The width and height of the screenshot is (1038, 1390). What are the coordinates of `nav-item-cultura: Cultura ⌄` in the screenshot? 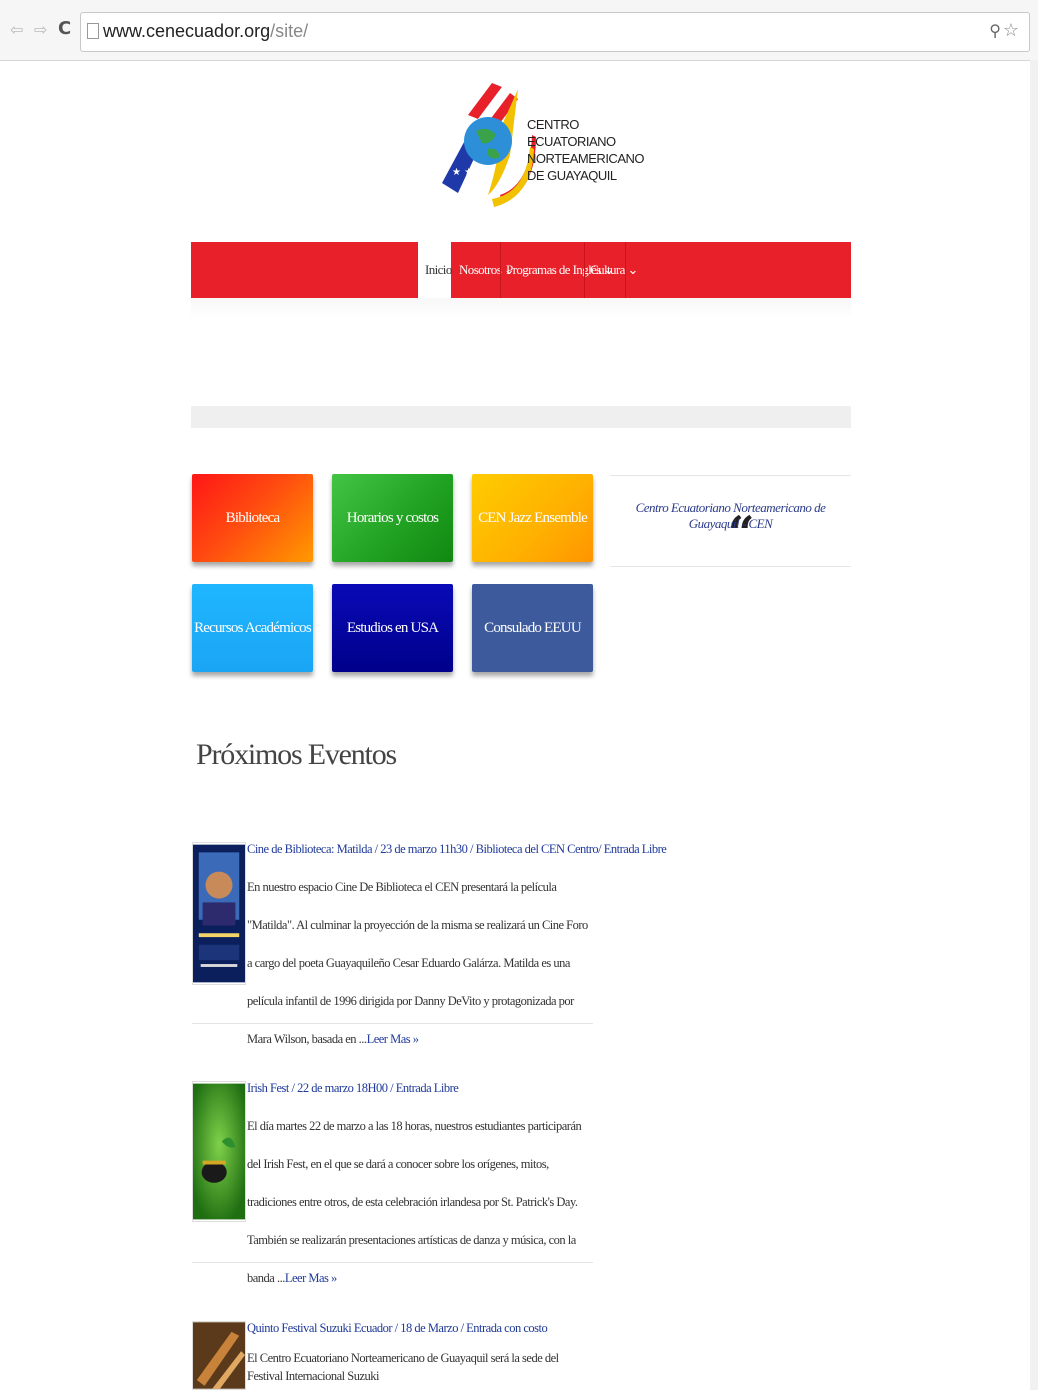 It's located at (614, 270).